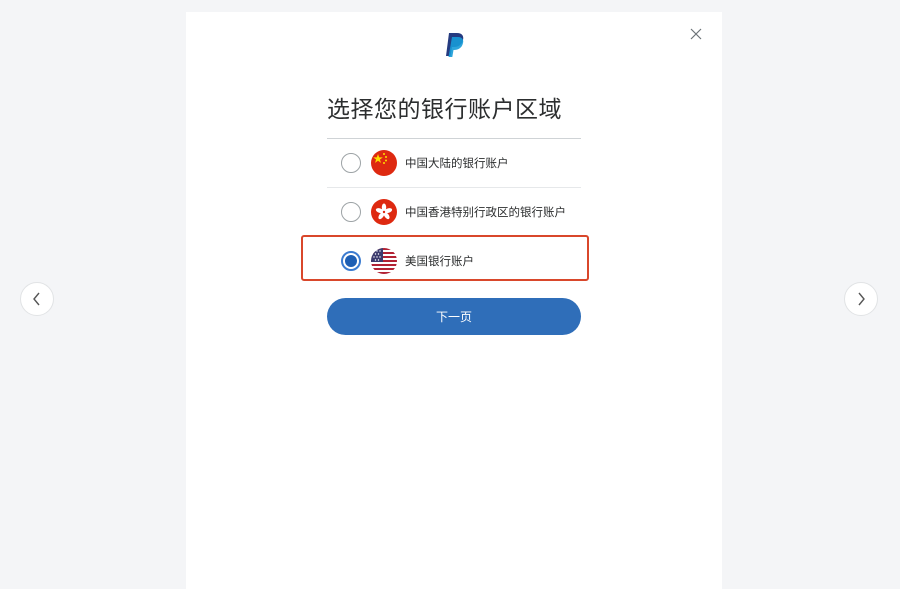 This screenshot has height=589, width=900. Describe the element at coordinates (457, 163) in the screenshot. I see `option-label: 中国大陆的银行账户` at that location.